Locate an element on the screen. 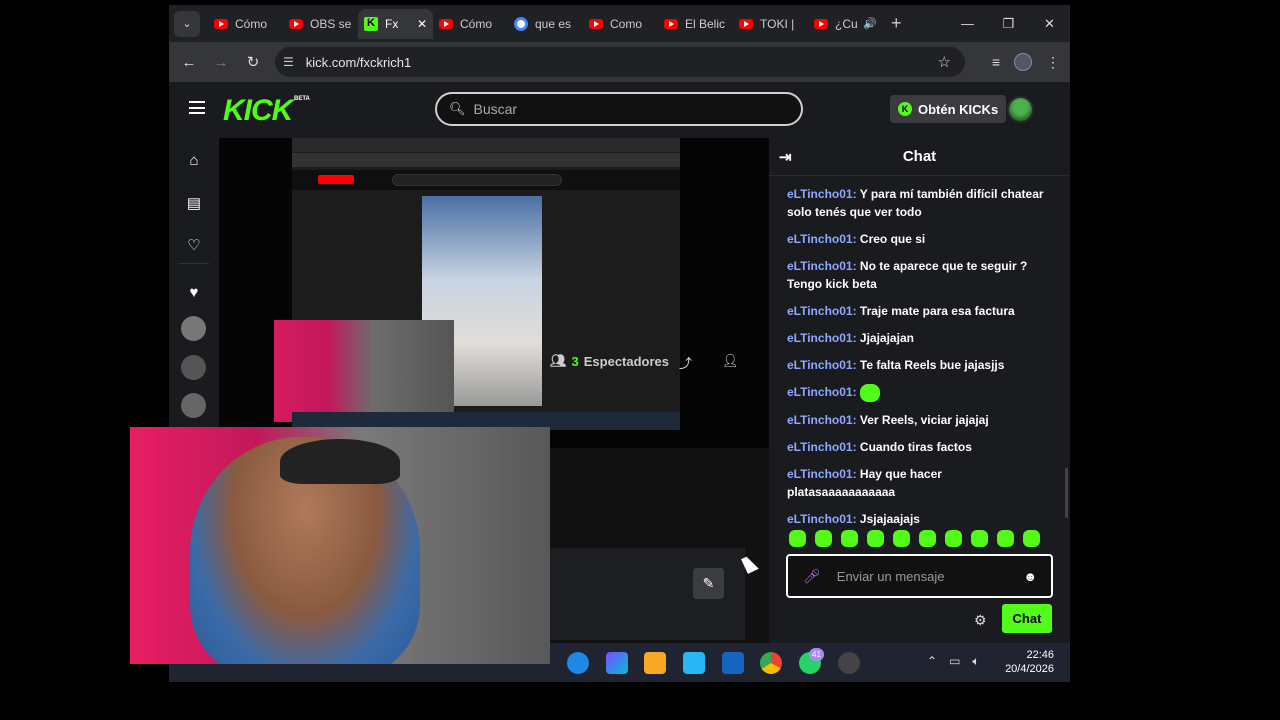 The image size is (1280, 720). close-window-icon: ✕ is located at coordinates (1049, 23).